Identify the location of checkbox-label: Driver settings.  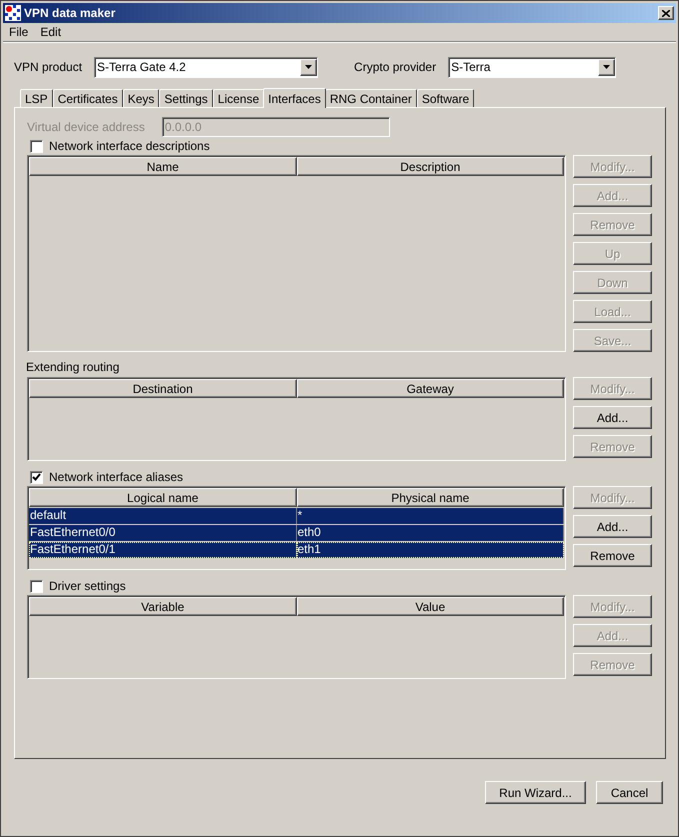
(87, 586).